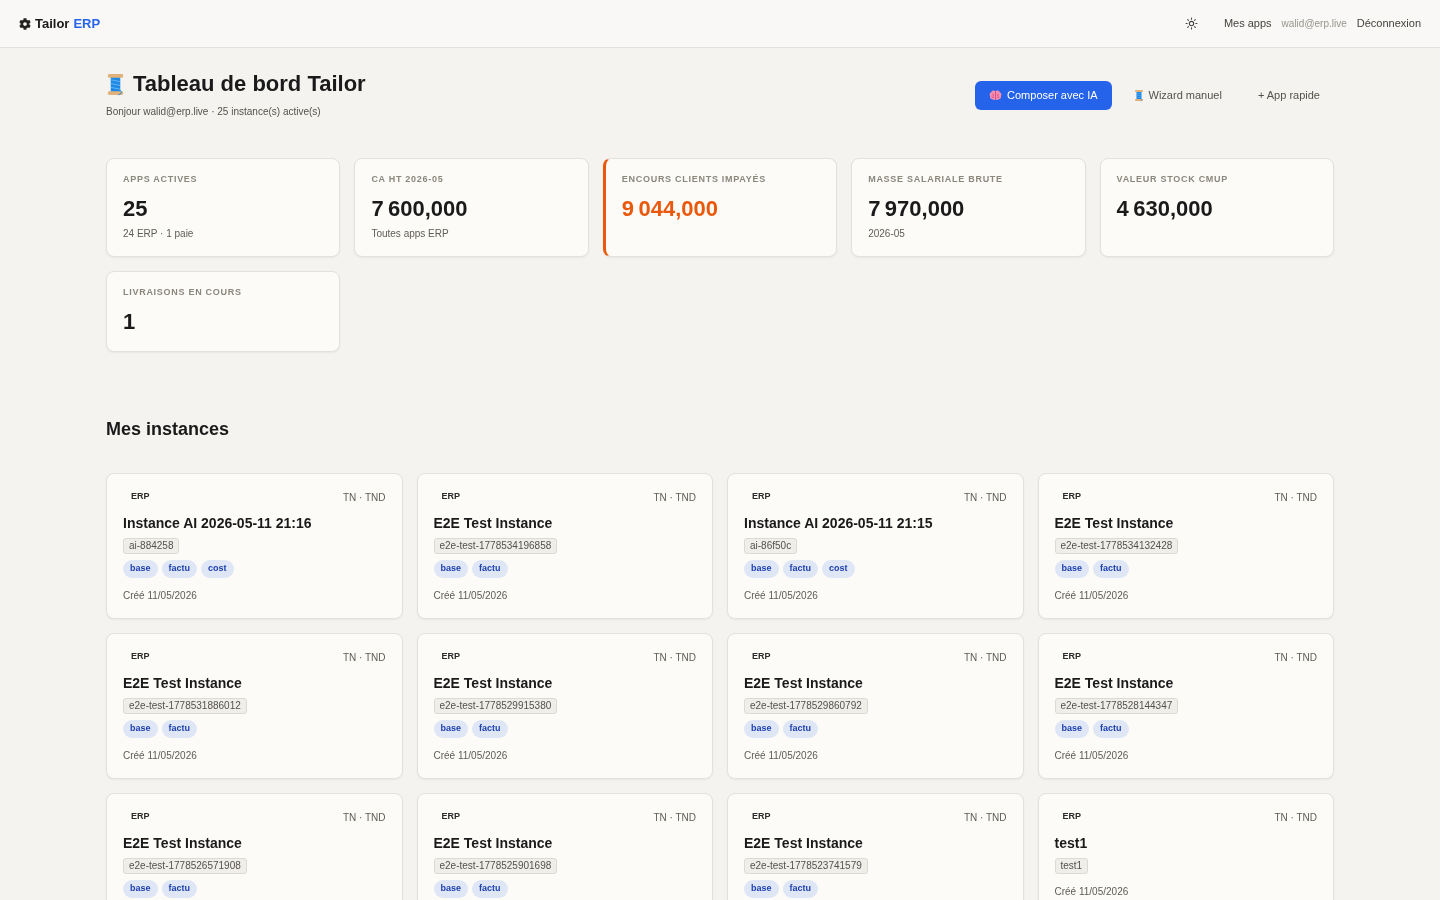 The width and height of the screenshot is (1440, 900). What do you see at coordinates (161, 179) in the screenshot?
I see `stat-label: APPS ACTIVES` at bounding box center [161, 179].